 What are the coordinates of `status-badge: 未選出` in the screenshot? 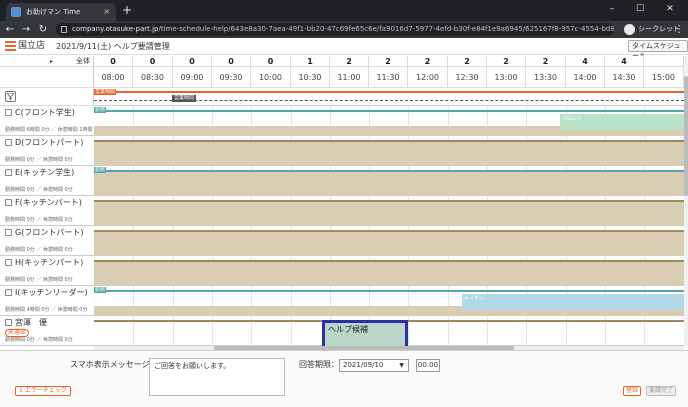 It's located at (17, 333).